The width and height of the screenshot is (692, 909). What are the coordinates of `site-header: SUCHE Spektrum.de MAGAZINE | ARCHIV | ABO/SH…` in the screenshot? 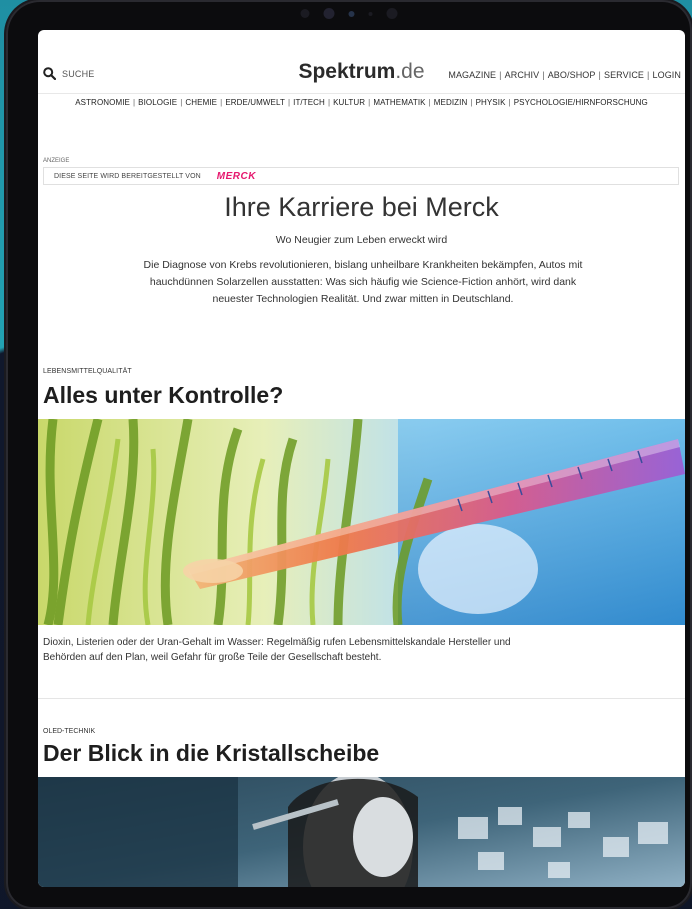 It's located at (361, 60).